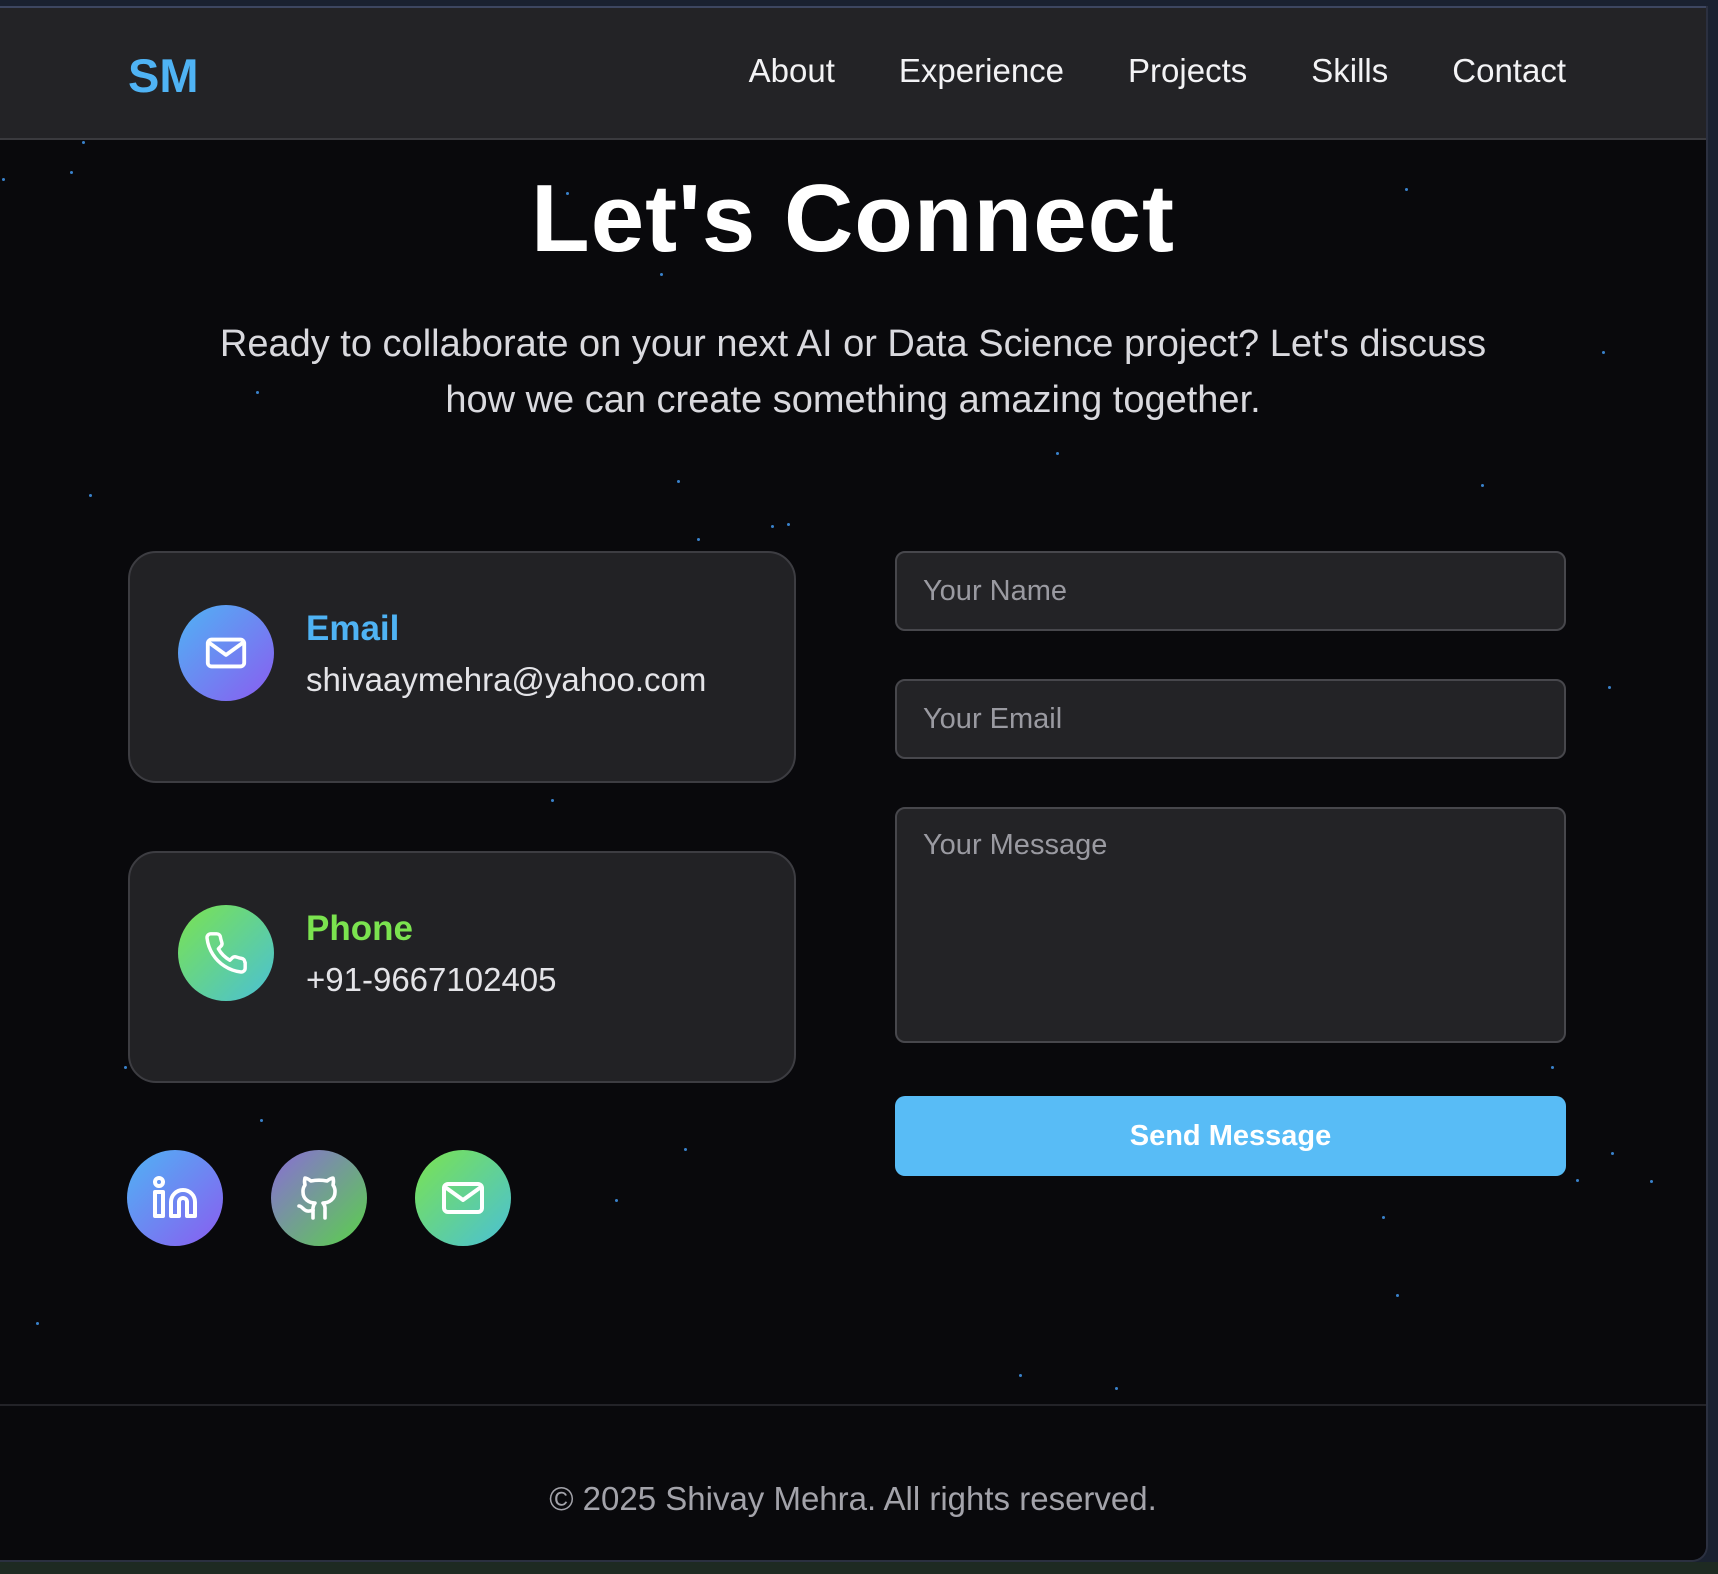 This screenshot has width=1718, height=1574. Describe the element at coordinates (1349, 71) in the screenshot. I see `nav-link-skills: Skills` at that location.